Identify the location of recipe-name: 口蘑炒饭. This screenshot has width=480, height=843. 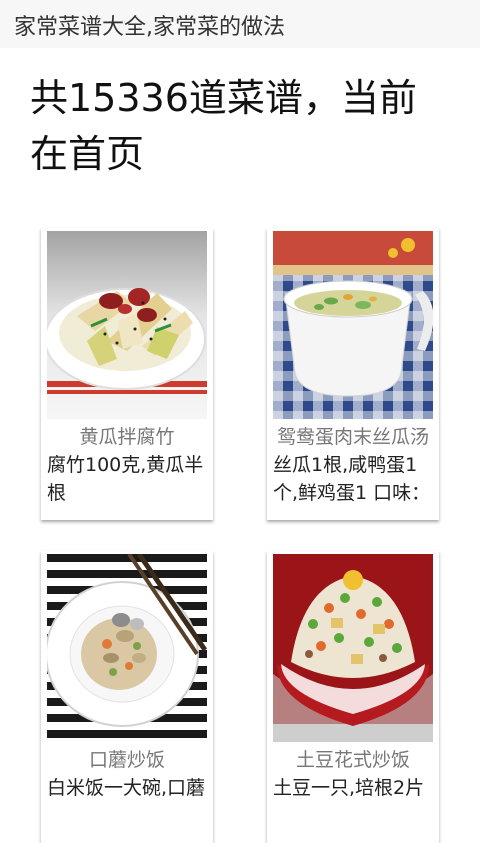
(127, 760).